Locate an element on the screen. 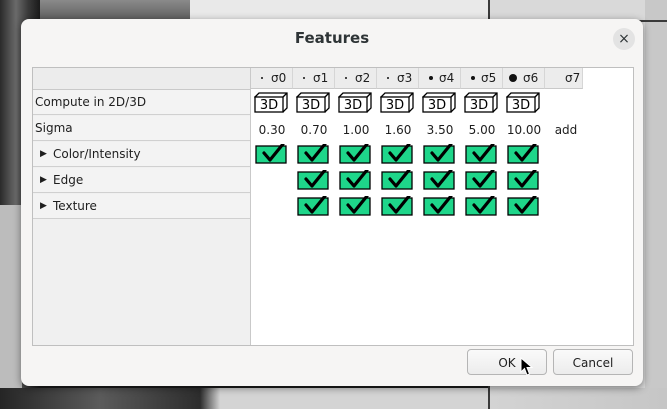 This screenshot has width=667, height=409. column-label-sigma-6: σ6 is located at coordinates (531, 78).